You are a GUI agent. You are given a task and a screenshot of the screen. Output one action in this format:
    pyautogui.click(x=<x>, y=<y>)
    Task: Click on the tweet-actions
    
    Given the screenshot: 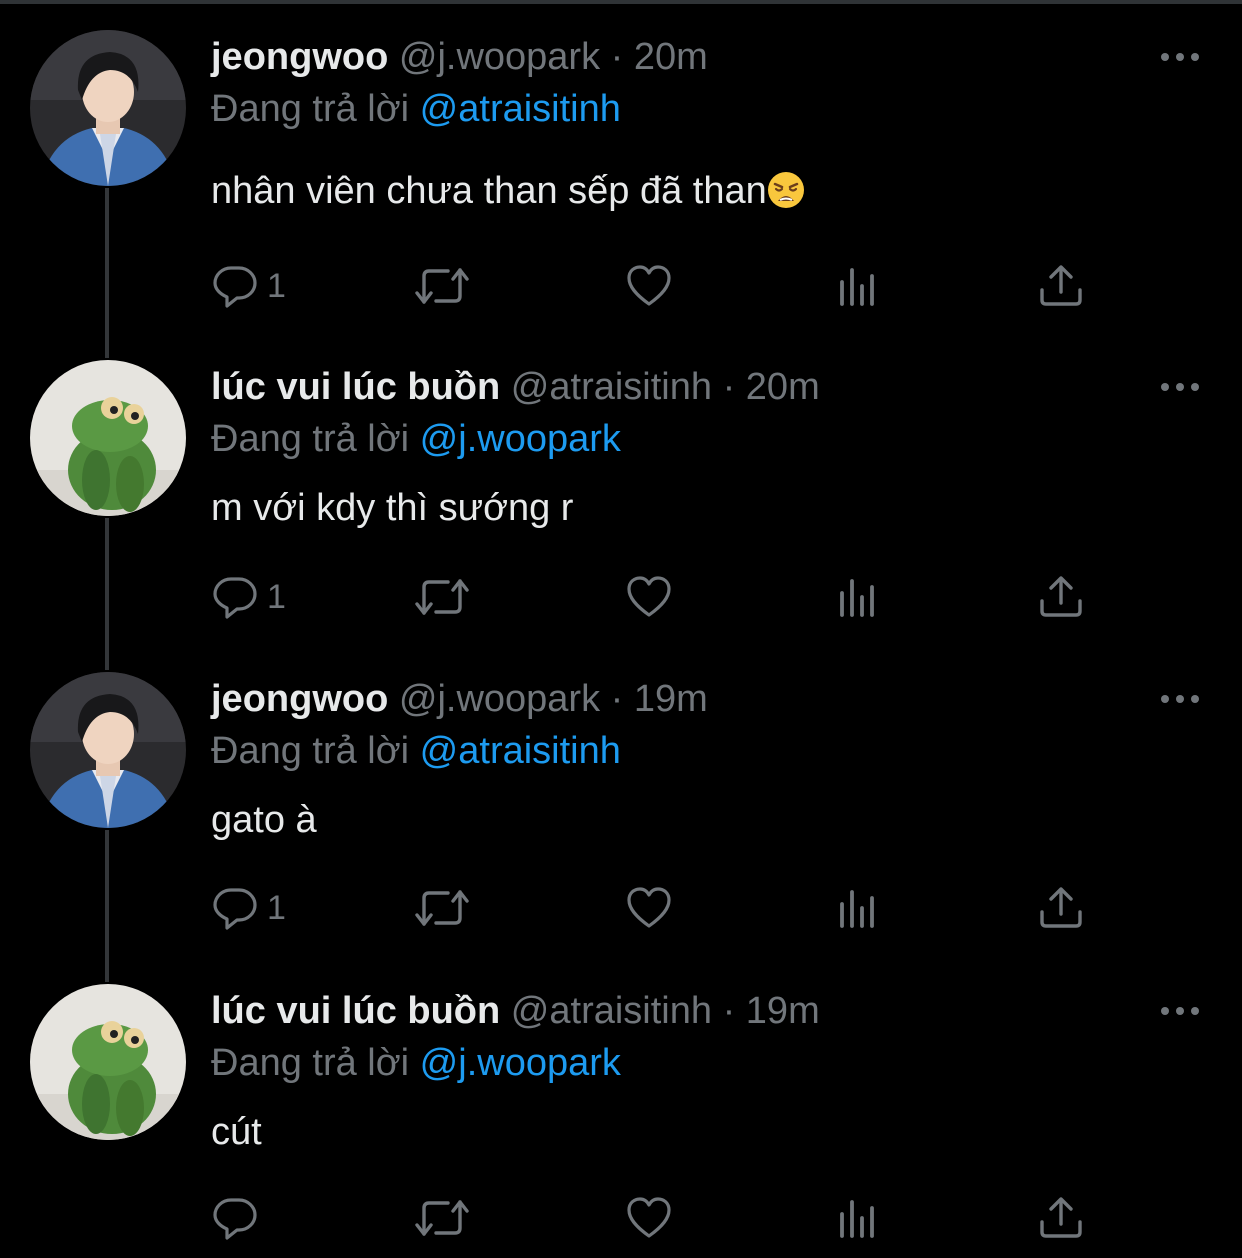 What is the action you would take?
    pyautogui.click(x=651, y=1218)
    